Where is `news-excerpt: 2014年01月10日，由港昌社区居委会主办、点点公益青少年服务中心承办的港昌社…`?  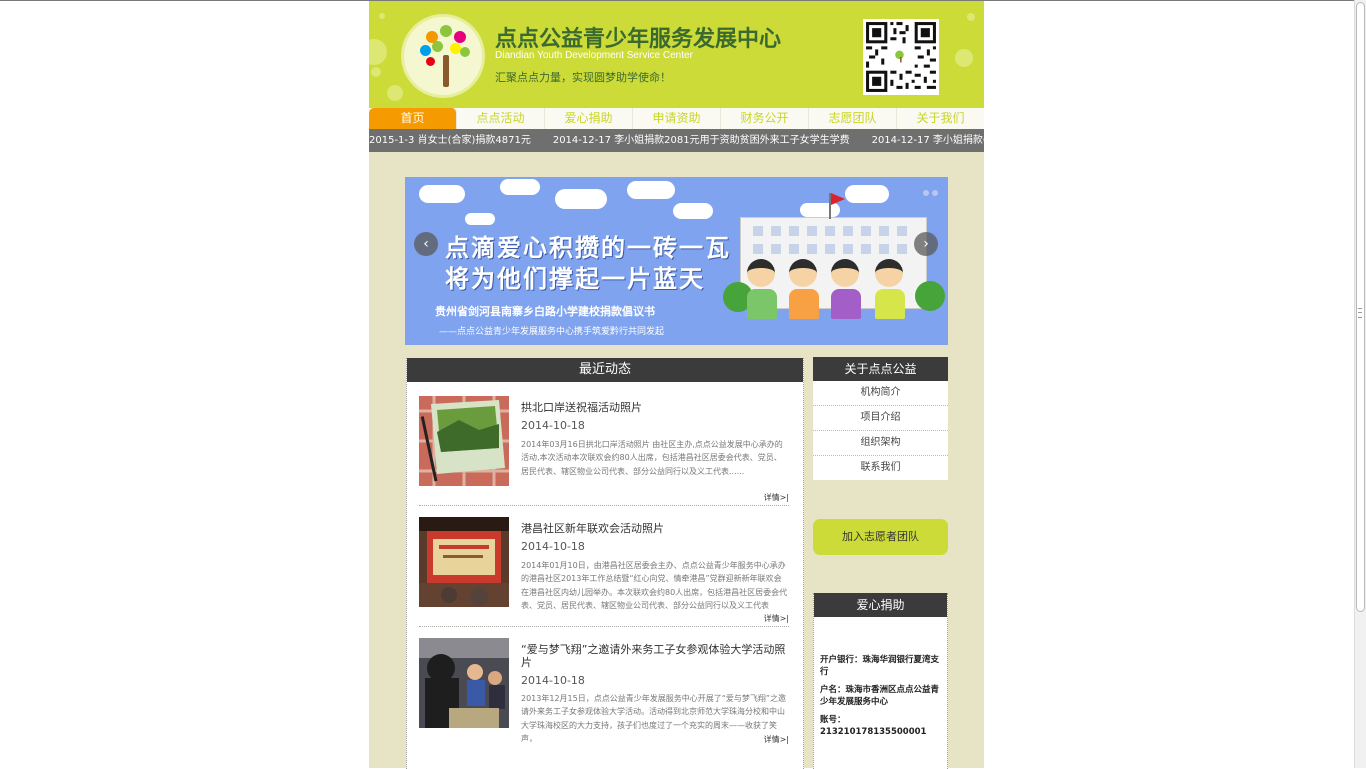 news-excerpt: 2014年01月10日，由港昌社区居委会主办、点点公益青少年服务中心承办的港昌社… is located at coordinates (654, 586).